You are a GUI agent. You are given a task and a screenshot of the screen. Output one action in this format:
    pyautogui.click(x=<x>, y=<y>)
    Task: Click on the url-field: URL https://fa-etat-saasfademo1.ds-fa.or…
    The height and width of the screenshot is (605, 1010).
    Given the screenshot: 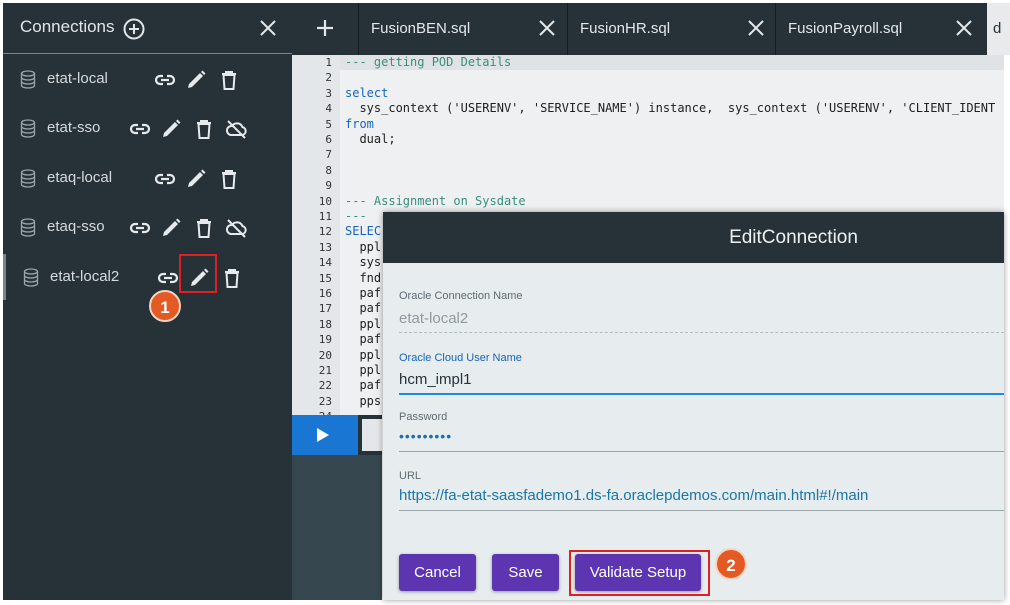 What is the action you would take?
    pyautogui.click(x=701, y=491)
    